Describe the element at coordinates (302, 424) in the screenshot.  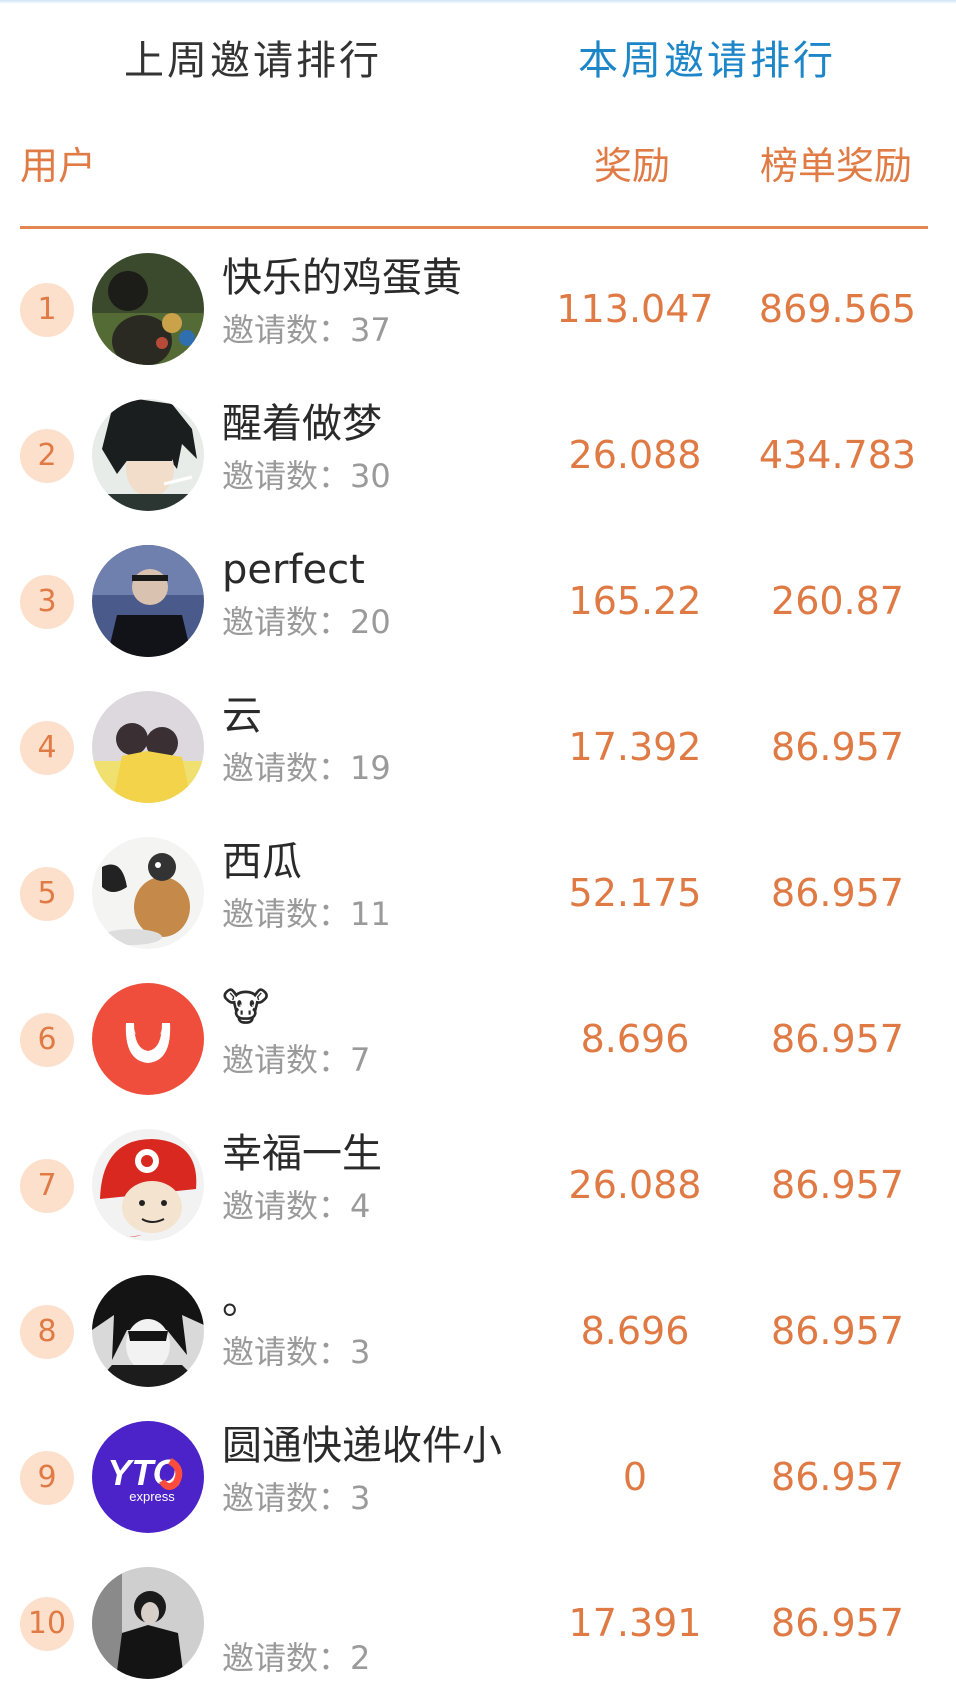
I see `user-name: 醒着做梦` at that location.